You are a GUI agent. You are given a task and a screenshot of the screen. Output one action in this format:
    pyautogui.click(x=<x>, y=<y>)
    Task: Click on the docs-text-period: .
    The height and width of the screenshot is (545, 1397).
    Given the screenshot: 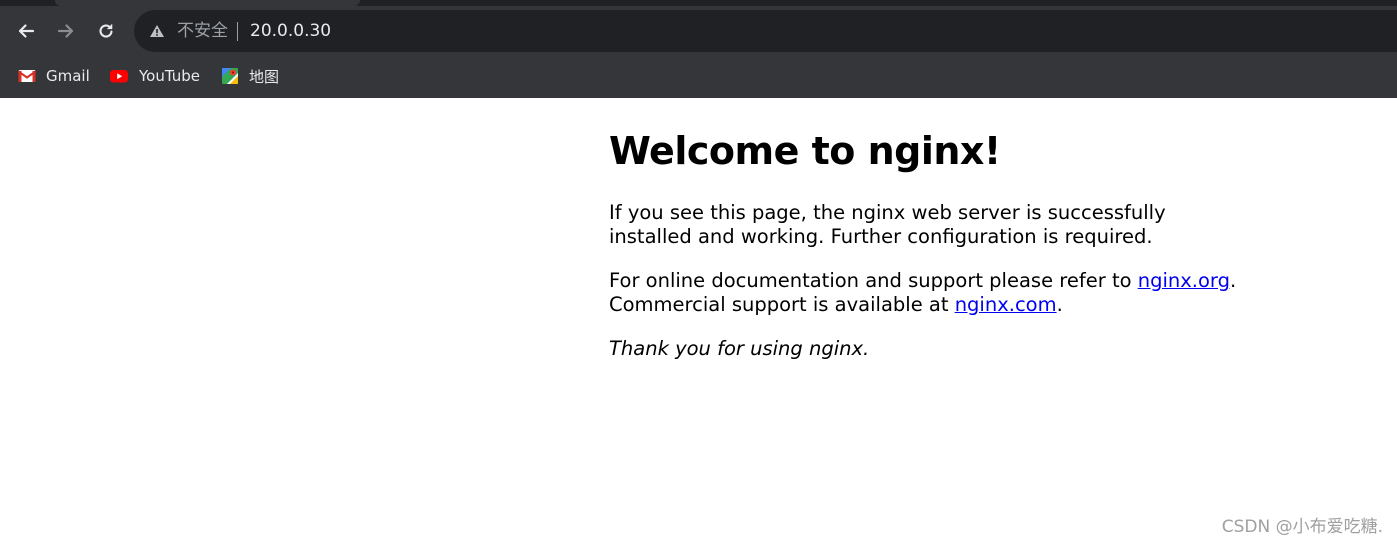 What is the action you would take?
    pyautogui.click(x=1233, y=280)
    